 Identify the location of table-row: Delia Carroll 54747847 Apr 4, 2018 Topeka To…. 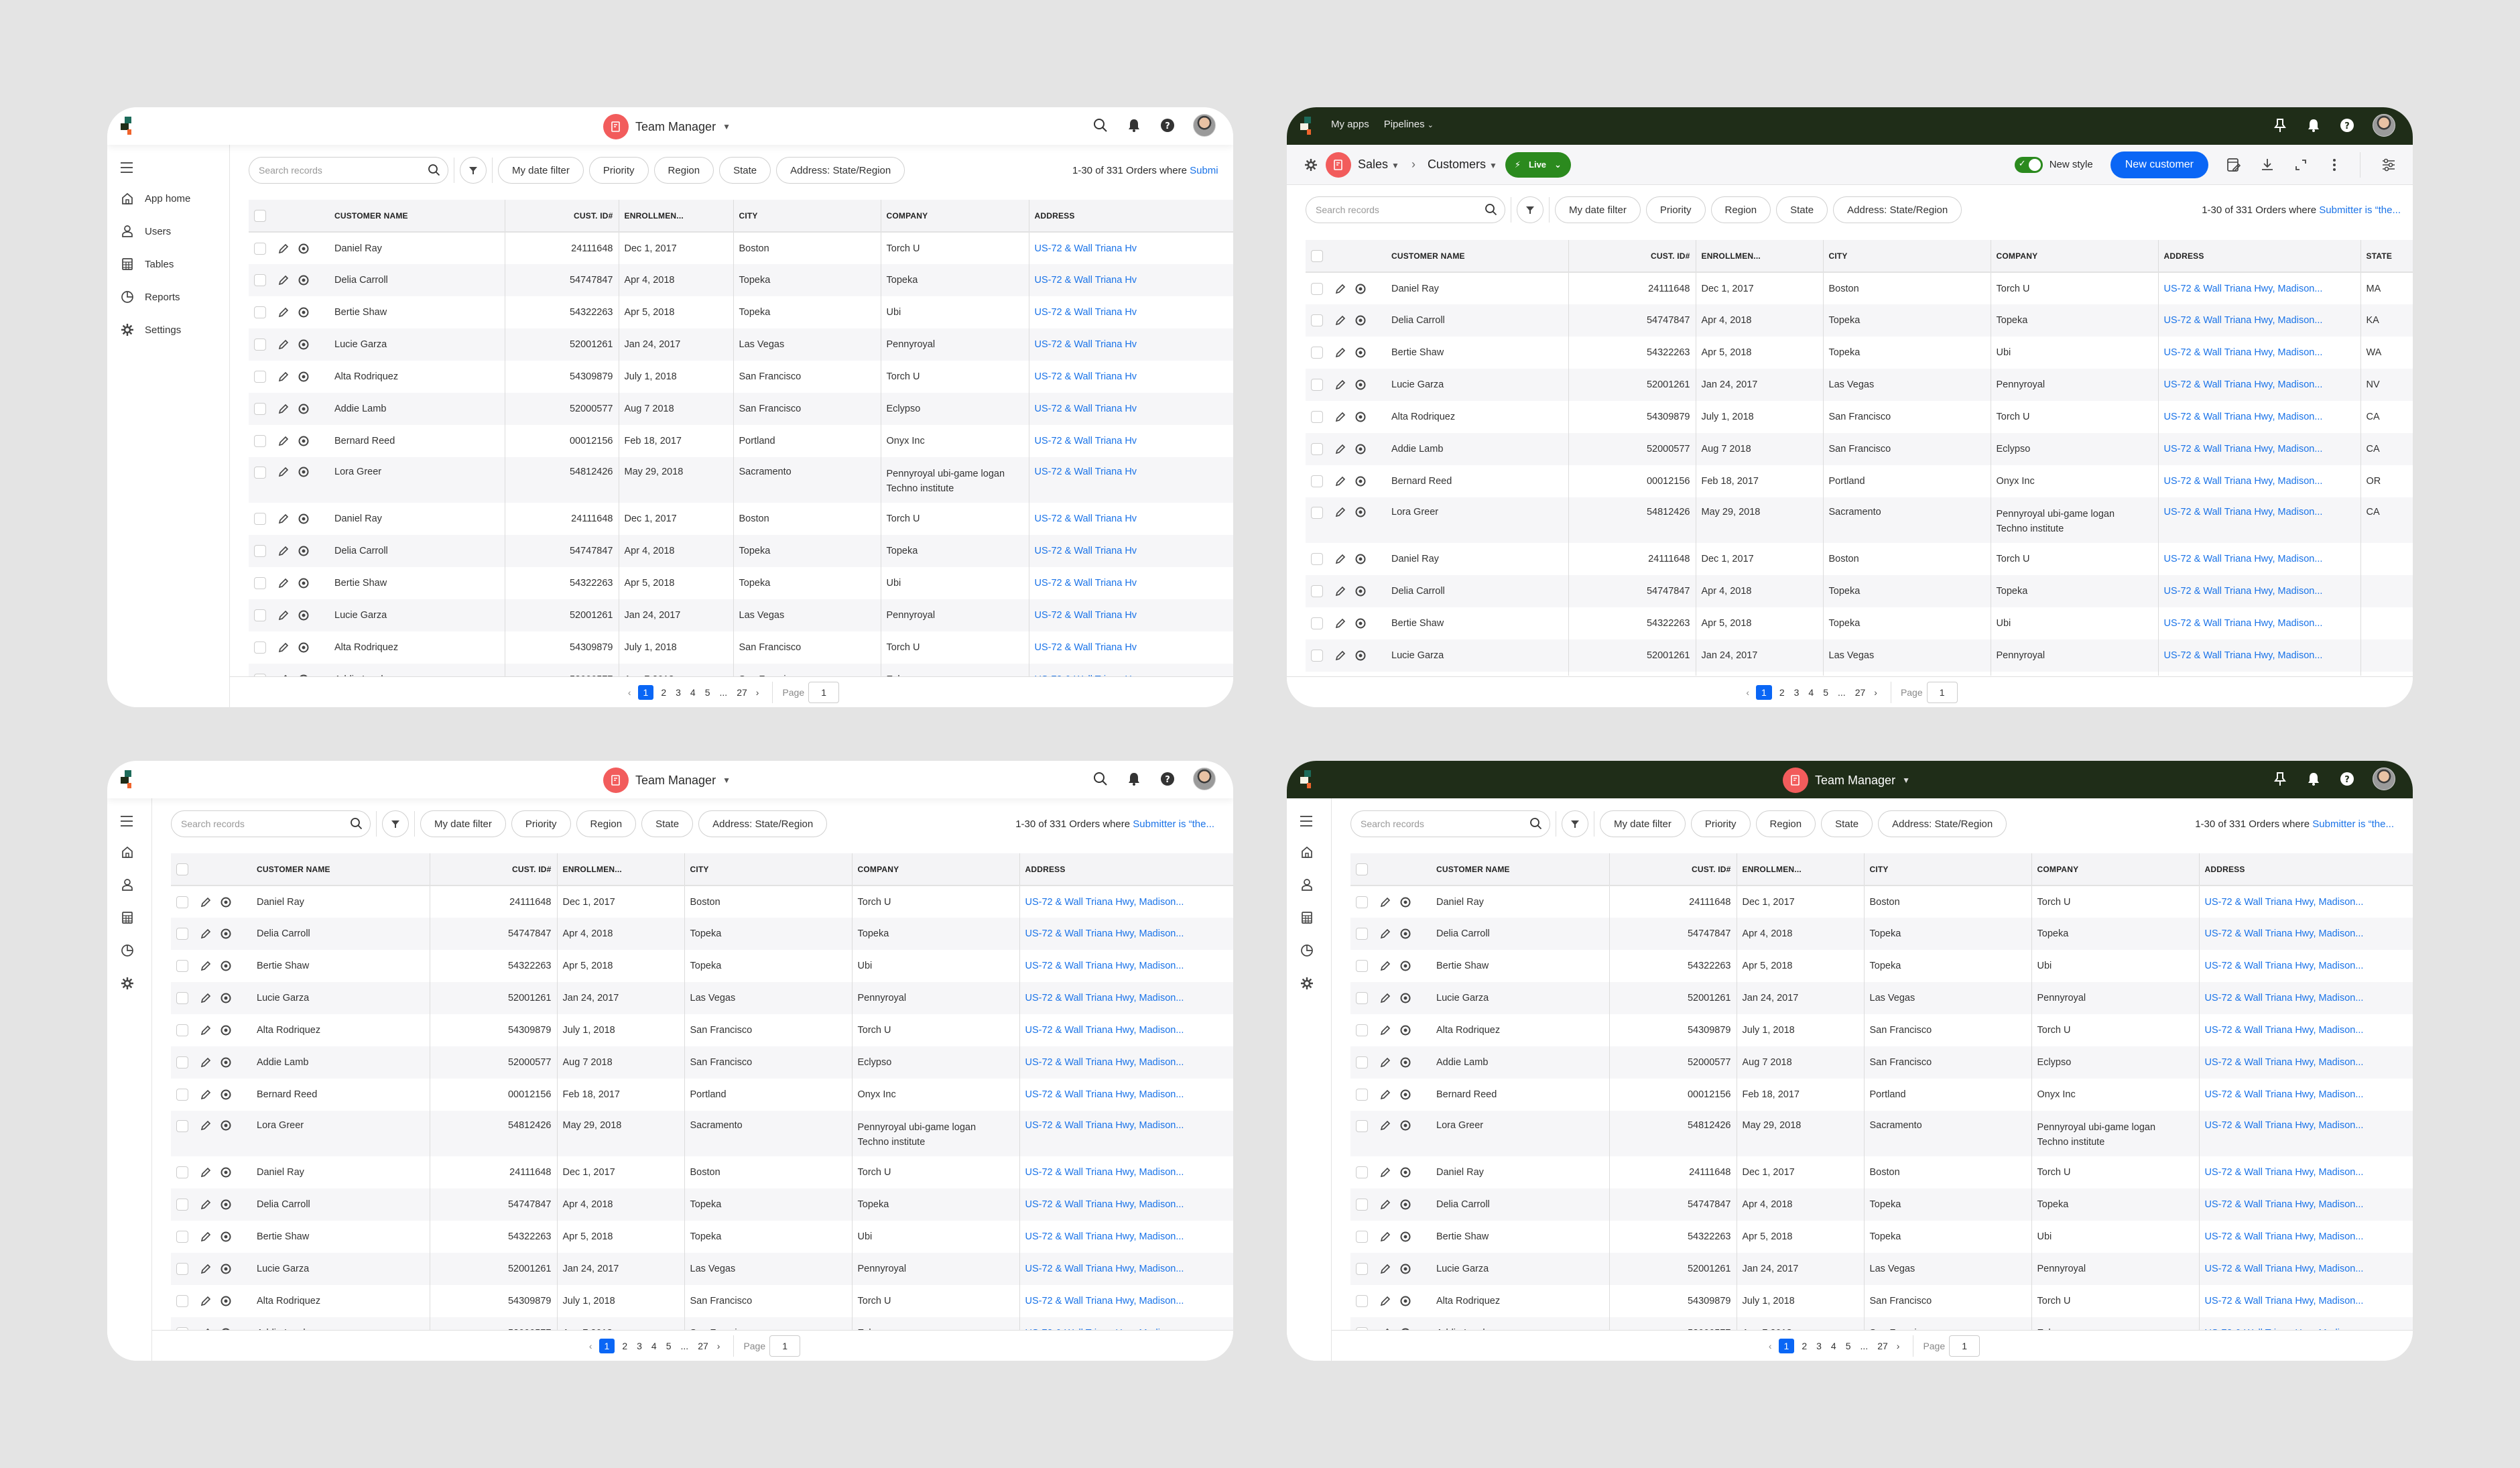
(1881, 934).